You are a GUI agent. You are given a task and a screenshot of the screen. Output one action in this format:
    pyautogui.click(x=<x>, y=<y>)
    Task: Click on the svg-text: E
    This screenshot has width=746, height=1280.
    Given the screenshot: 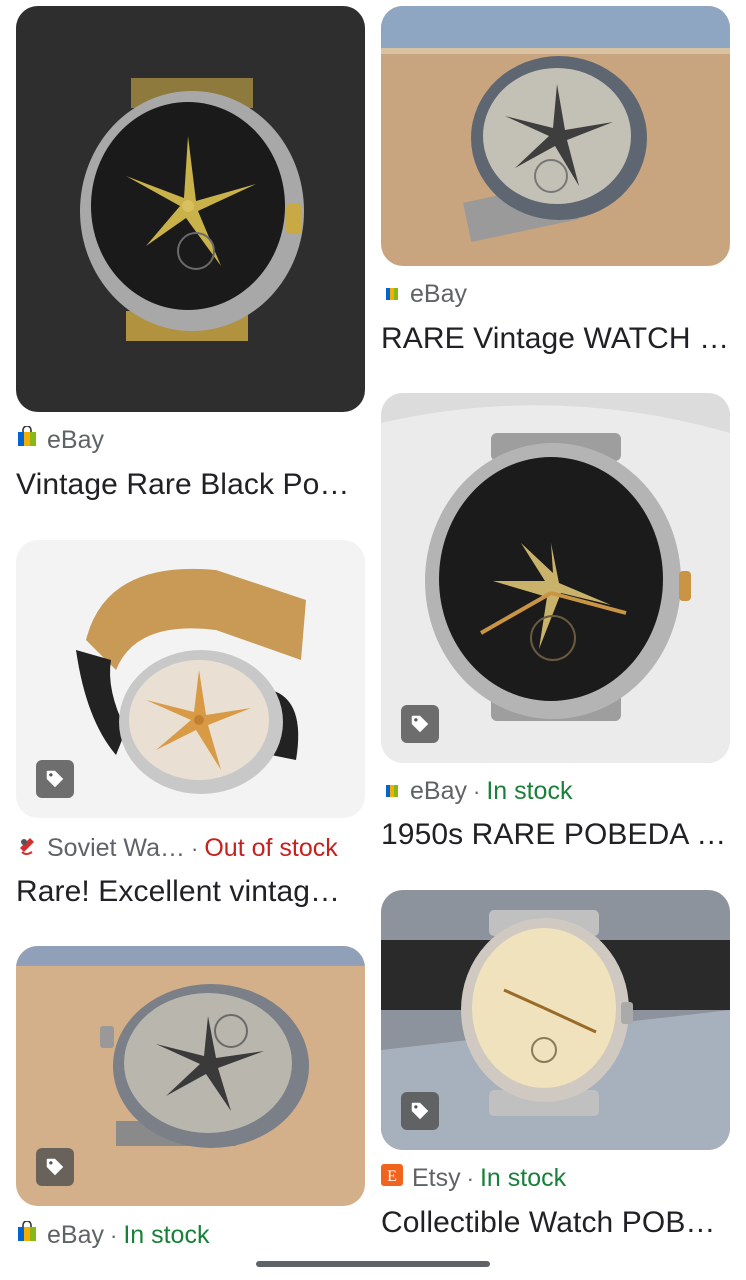 What is the action you would take?
    pyautogui.click(x=392, y=1176)
    